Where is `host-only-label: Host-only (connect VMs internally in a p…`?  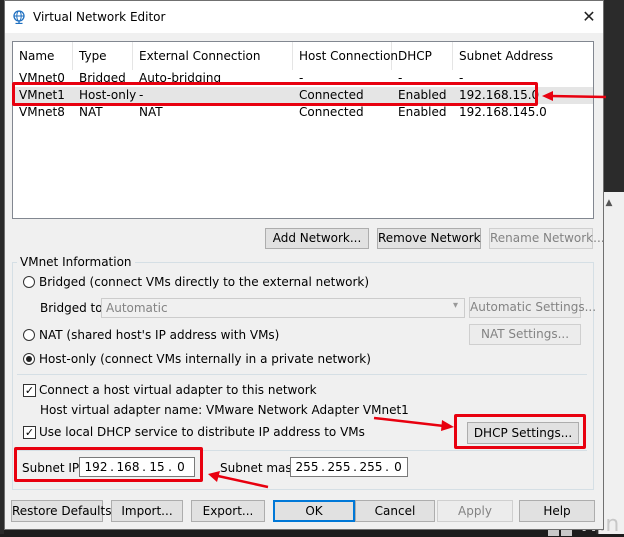
host-only-label: Host-only (connect VMs internally in a p… is located at coordinates (205, 359).